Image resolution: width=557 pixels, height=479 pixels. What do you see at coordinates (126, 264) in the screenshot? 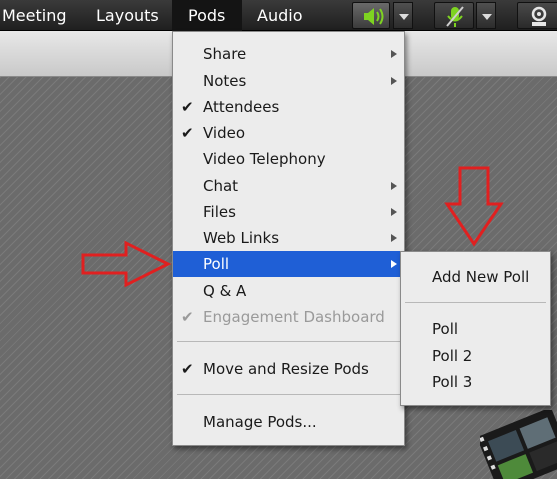
I see `right-arrow-annotation-icon` at bounding box center [126, 264].